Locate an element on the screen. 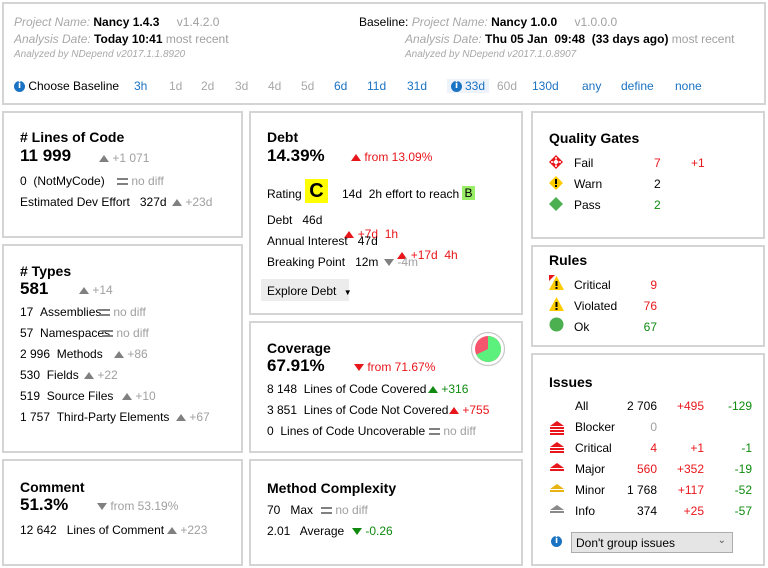 This screenshot has width=768, height=568. issue-removed: -129 is located at coordinates (740, 406).